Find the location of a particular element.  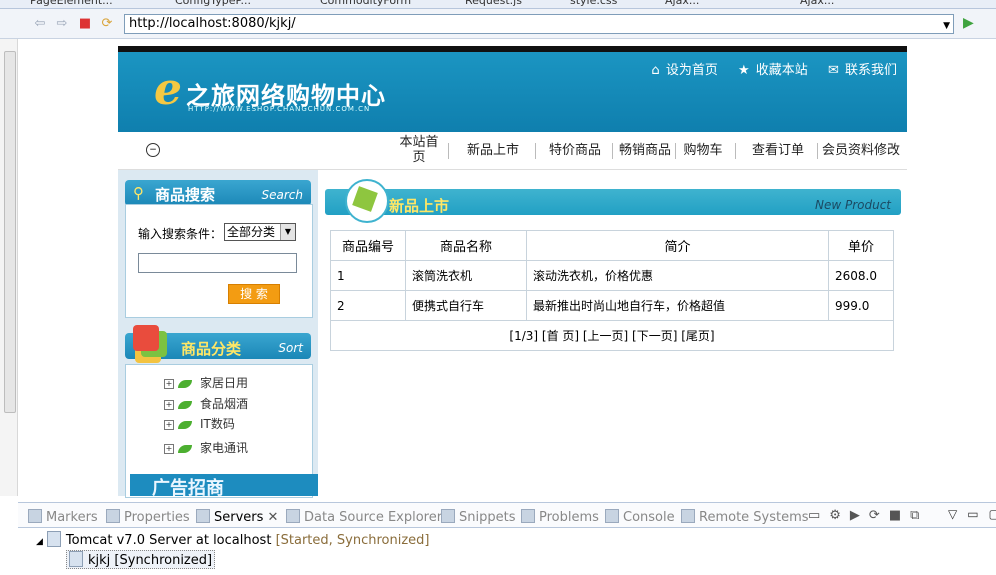

category-label: 食品烟酒 is located at coordinates (224, 404).